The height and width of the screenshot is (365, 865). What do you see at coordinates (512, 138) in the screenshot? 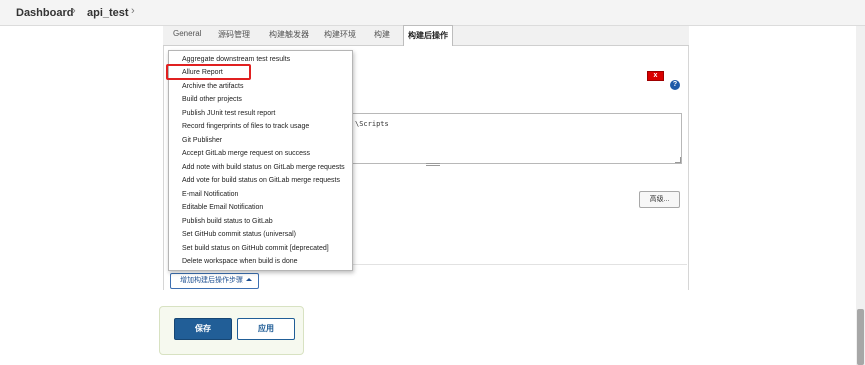
I see `script-textarea: \Scripts` at bounding box center [512, 138].